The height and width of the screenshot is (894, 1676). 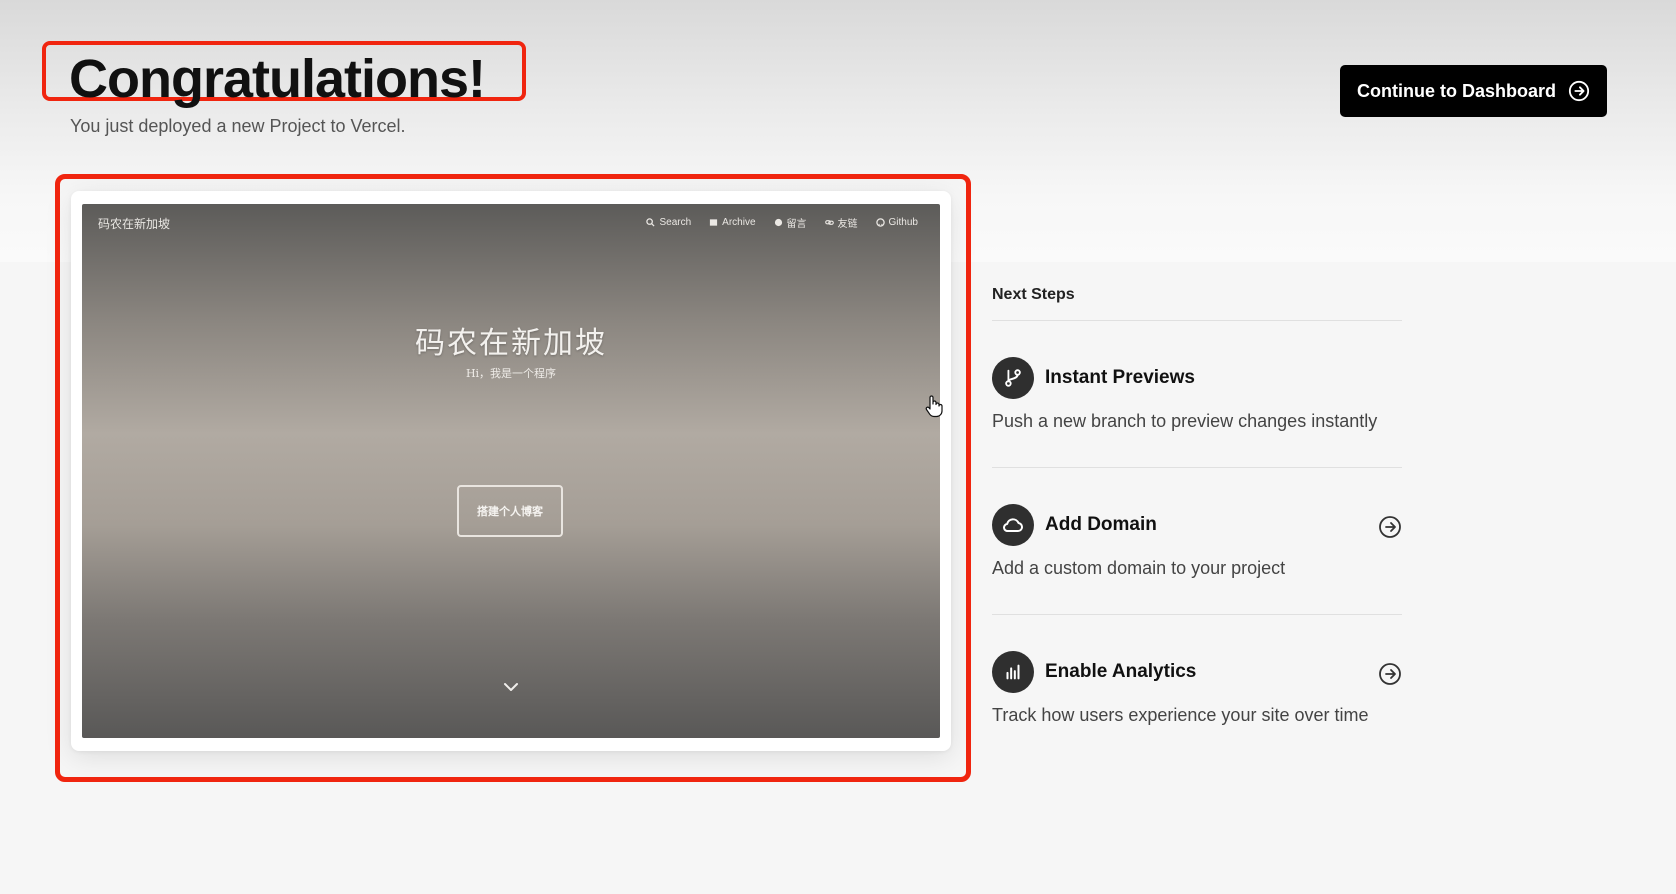 What do you see at coordinates (1120, 377) in the screenshot?
I see `step-title: Instant Previews` at bounding box center [1120, 377].